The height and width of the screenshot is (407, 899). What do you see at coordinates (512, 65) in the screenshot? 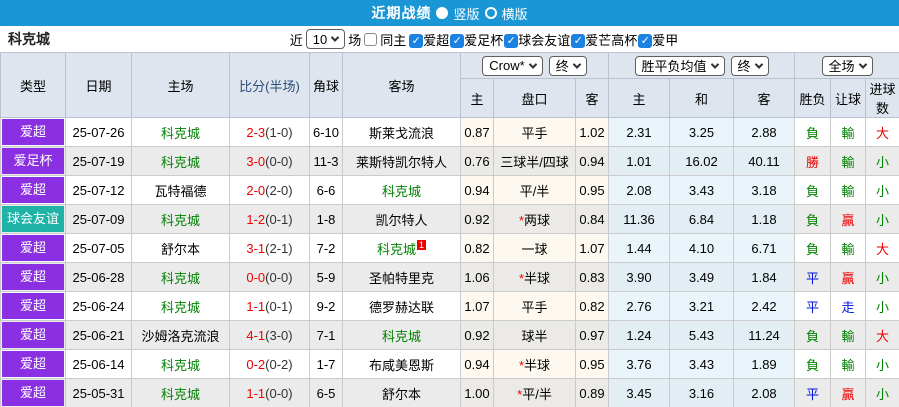
I see `odds-company-select: Crow*` at bounding box center [512, 65].